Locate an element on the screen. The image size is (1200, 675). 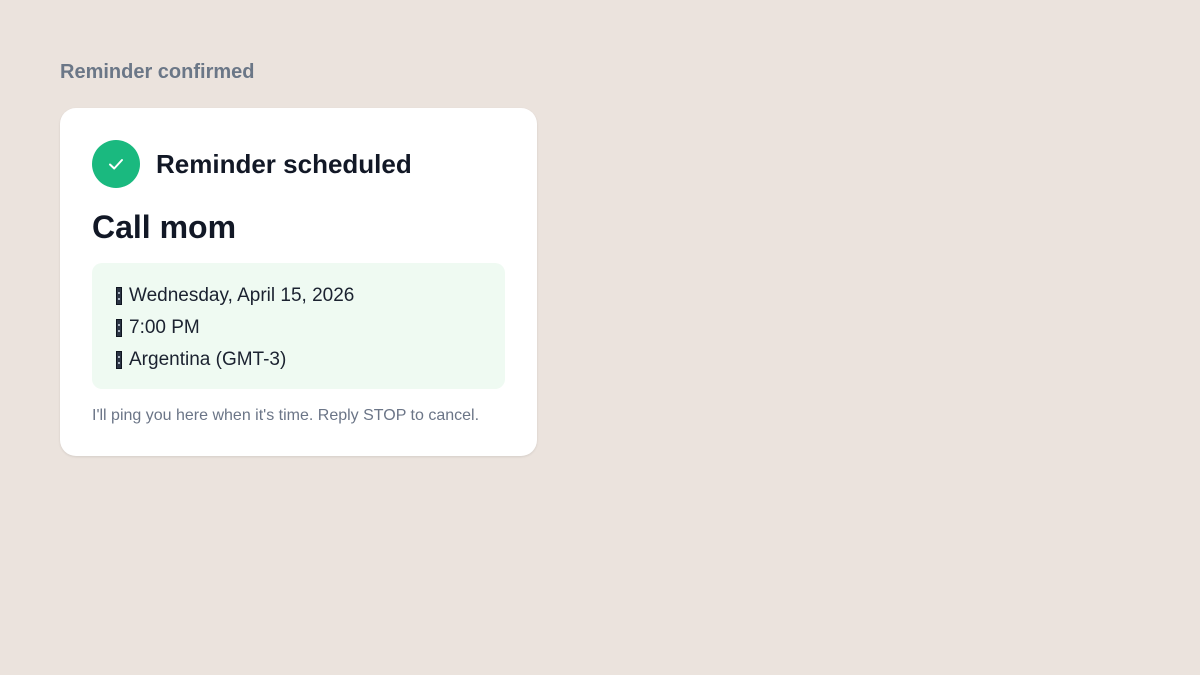
detail-date: Wednesday, April 15, 2026 is located at coordinates (242, 295).